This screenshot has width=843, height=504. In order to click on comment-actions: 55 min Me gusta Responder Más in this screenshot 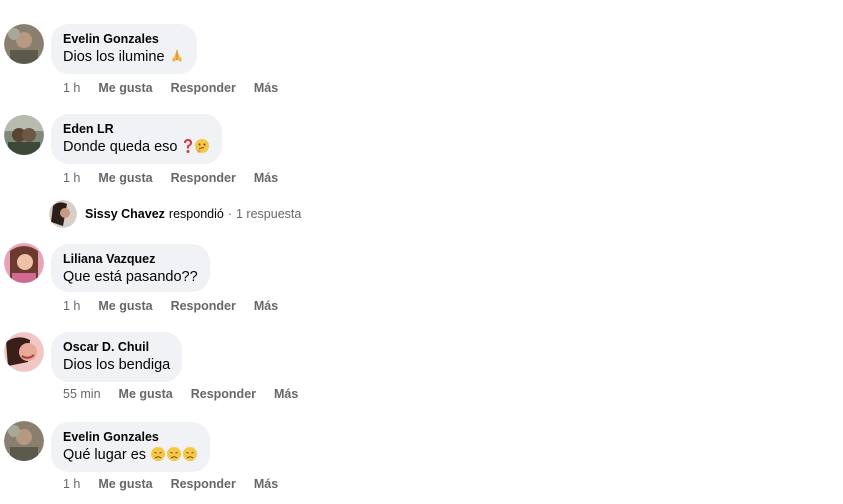, I will do `click(189, 394)`.